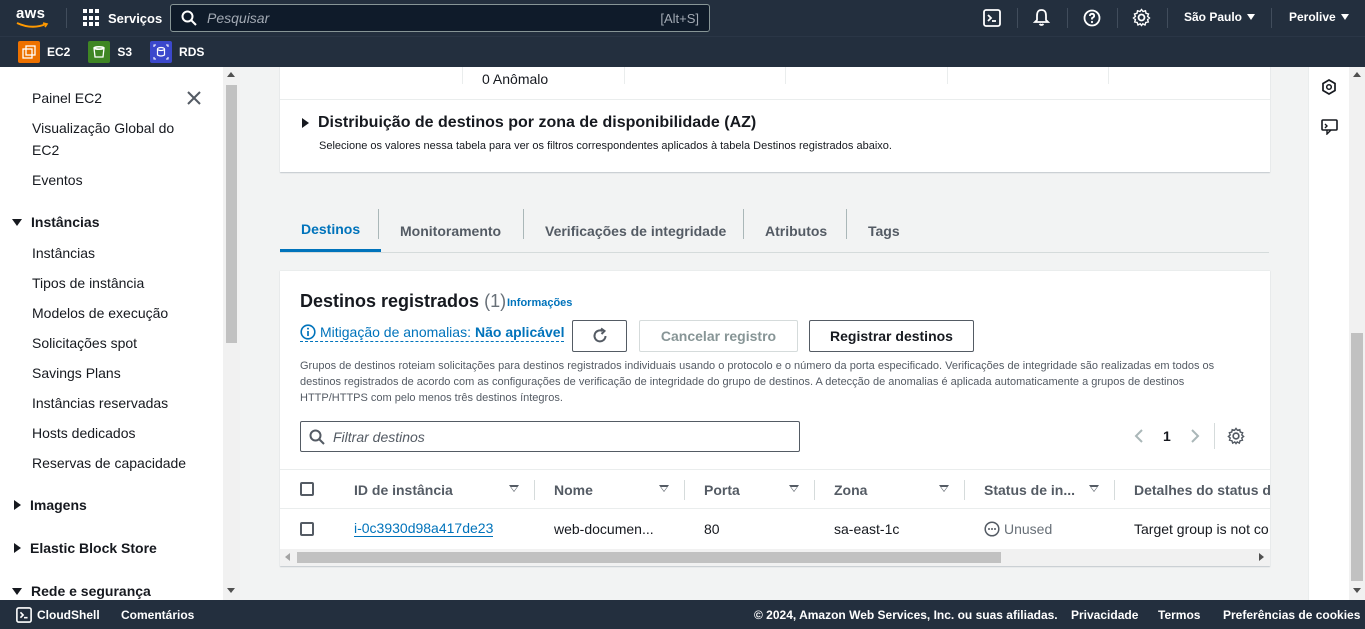  Describe the element at coordinates (63, 253) in the screenshot. I see `sidebar-item-instancias: Instâncias` at that location.